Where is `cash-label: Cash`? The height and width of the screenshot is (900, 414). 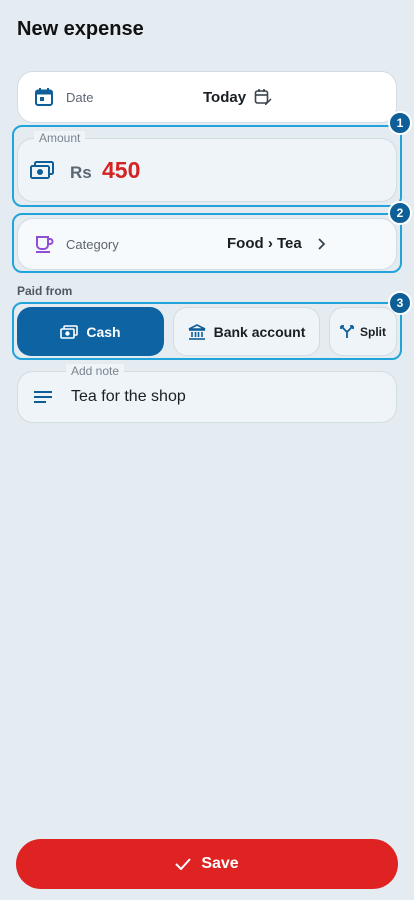 cash-label: Cash is located at coordinates (103, 331).